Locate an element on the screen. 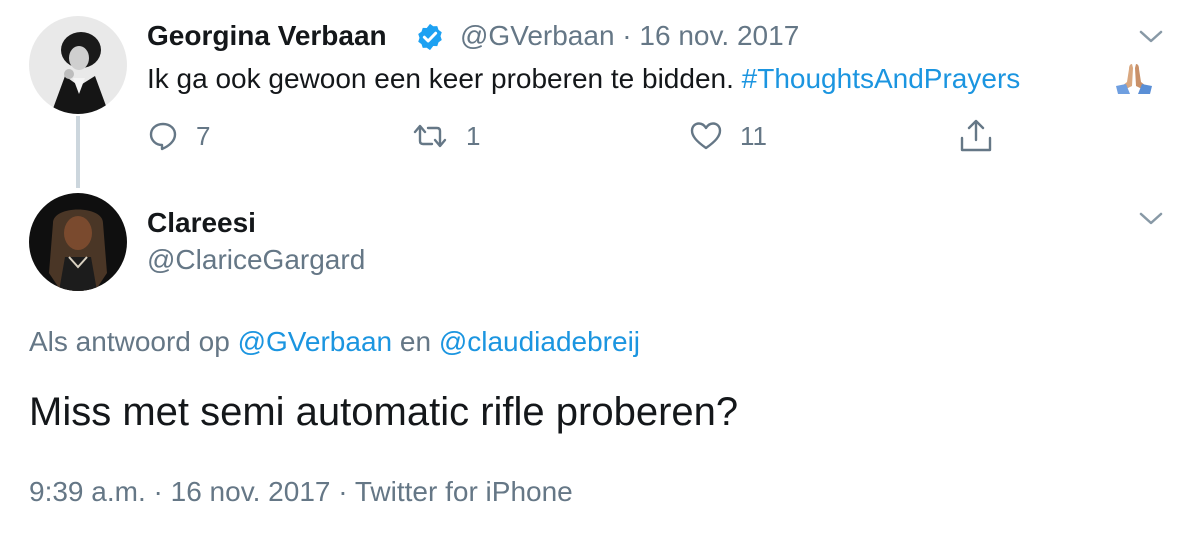  retweet-icon is located at coordinates (430, 136).